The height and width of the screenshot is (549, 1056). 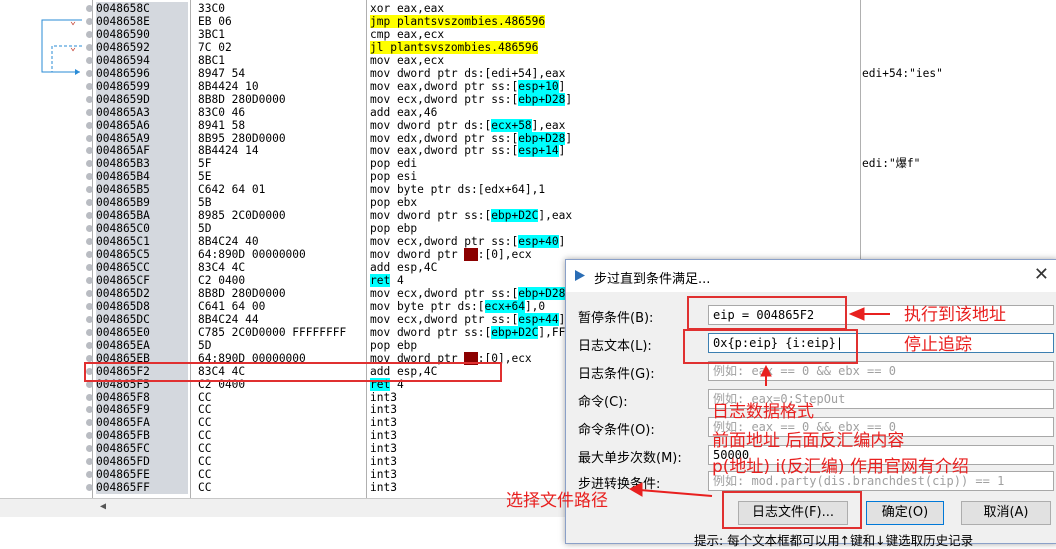 What do you see at coordinates (881, 371) in the screenshot?
I see `log-condition-input: 例如: eax == 0 && ebx == 0` at bounding box center [881, 371].